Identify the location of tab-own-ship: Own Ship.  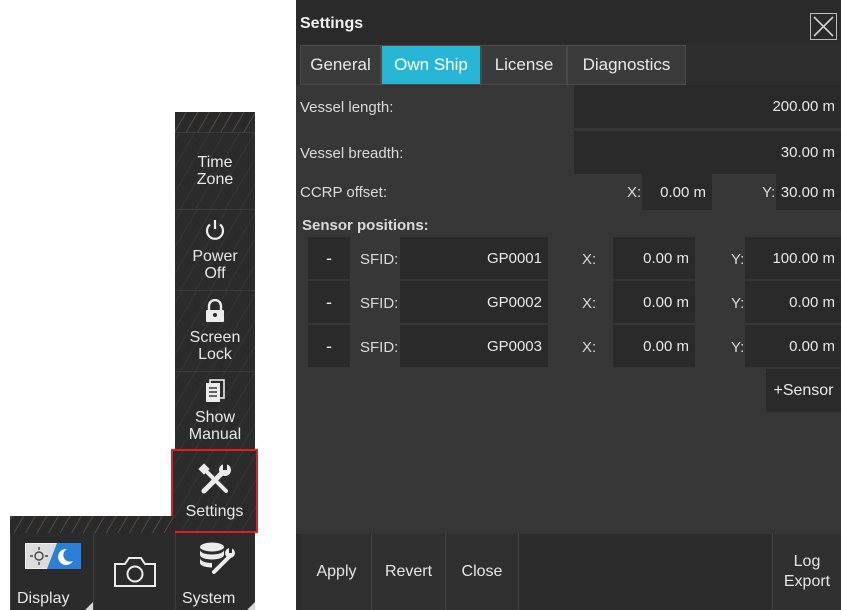
(431, 65).